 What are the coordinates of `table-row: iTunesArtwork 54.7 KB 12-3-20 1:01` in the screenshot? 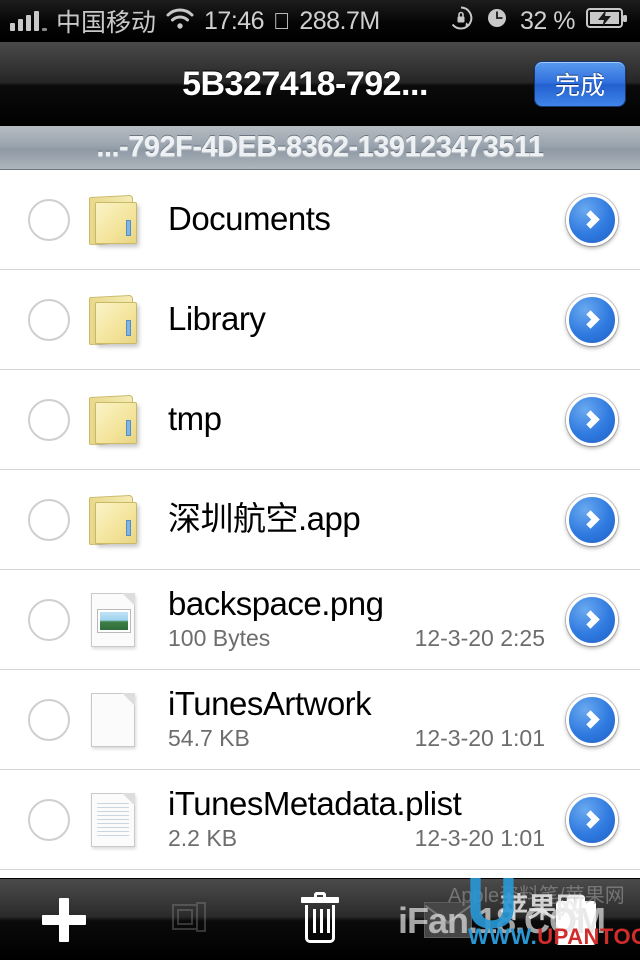 It's located at (320, 720).